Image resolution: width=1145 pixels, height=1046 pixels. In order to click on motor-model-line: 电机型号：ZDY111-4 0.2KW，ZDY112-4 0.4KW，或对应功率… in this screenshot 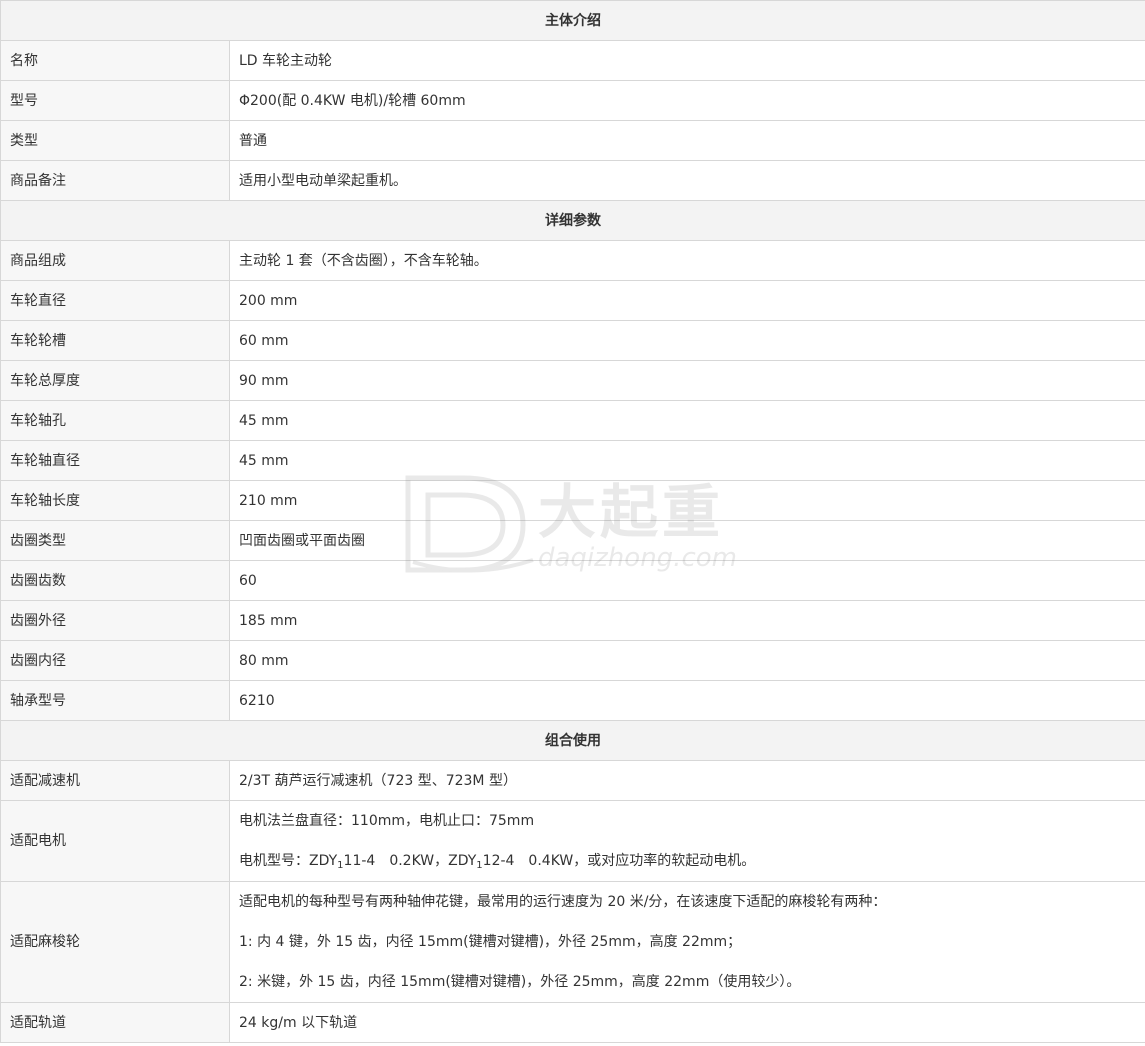, I will do `click(692, 861)`.